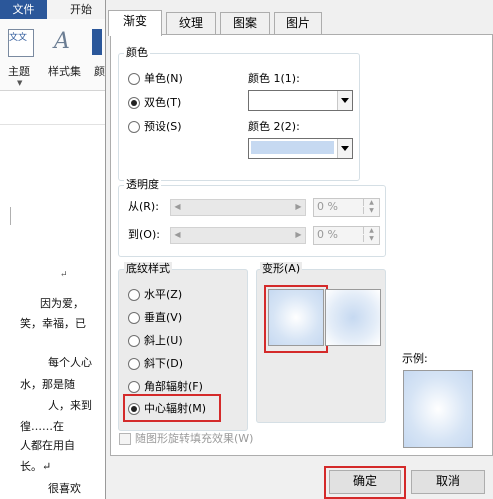 This screenshot has height=499, width=493. I want to click on theme-button: 文文 主题 ▼, so click(22, 57).